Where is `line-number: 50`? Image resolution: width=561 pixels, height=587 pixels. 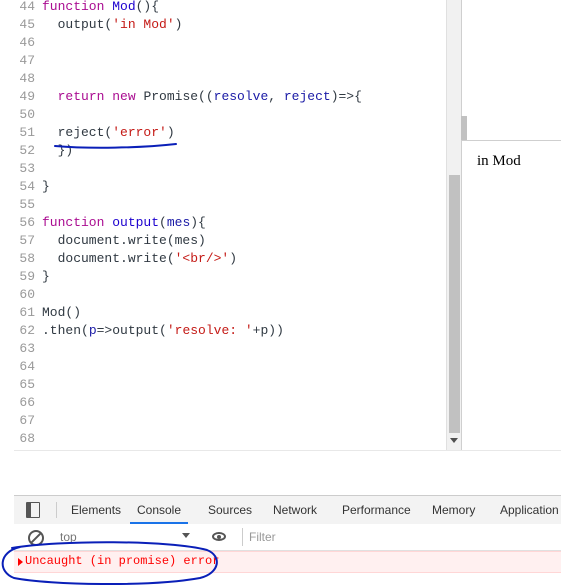
line-number: 50 is located at coordinates (27, 114).